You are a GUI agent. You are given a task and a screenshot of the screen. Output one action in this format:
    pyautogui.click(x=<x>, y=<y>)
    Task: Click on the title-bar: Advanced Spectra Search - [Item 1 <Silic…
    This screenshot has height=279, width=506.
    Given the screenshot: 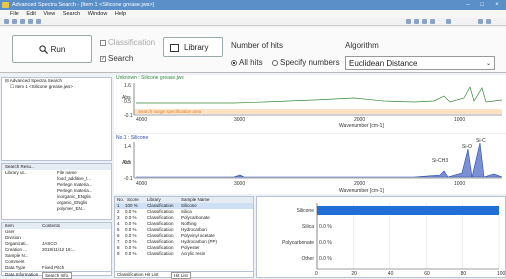 What is the action you would take?
    pyautogui.click(x=253, y=5)
    